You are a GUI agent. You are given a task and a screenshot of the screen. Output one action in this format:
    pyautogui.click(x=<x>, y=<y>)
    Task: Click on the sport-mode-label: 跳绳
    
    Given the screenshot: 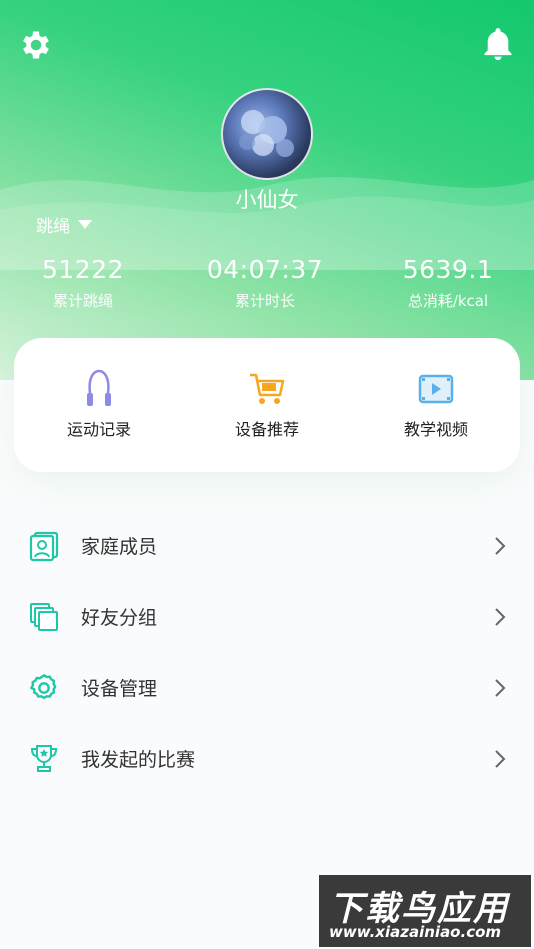 What is the action you would take?
    pyautogui.click(x=53, y=227)
    